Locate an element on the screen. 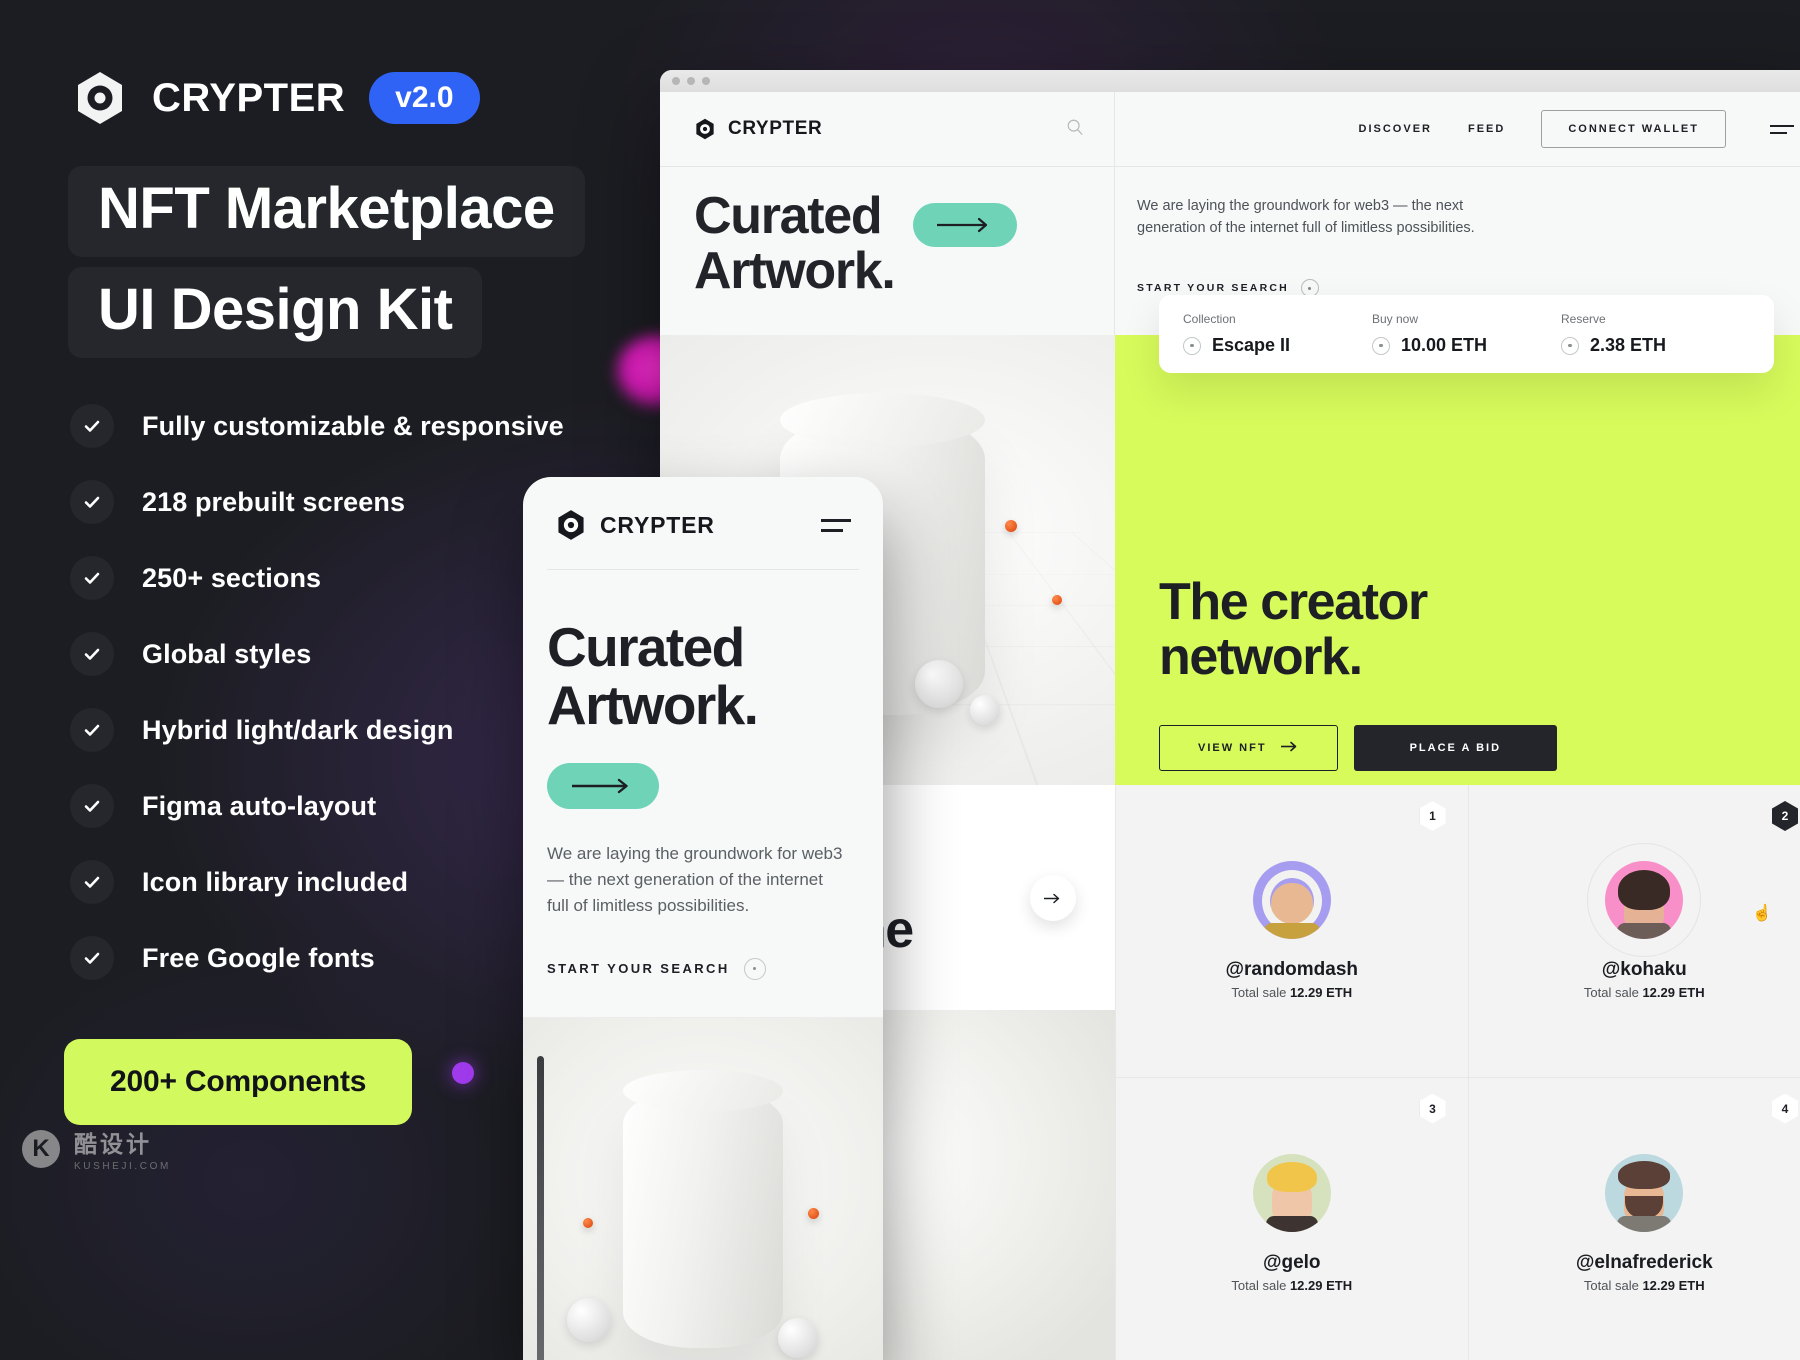  feature-label: 250+ sections is located at coordinates (232, 577).